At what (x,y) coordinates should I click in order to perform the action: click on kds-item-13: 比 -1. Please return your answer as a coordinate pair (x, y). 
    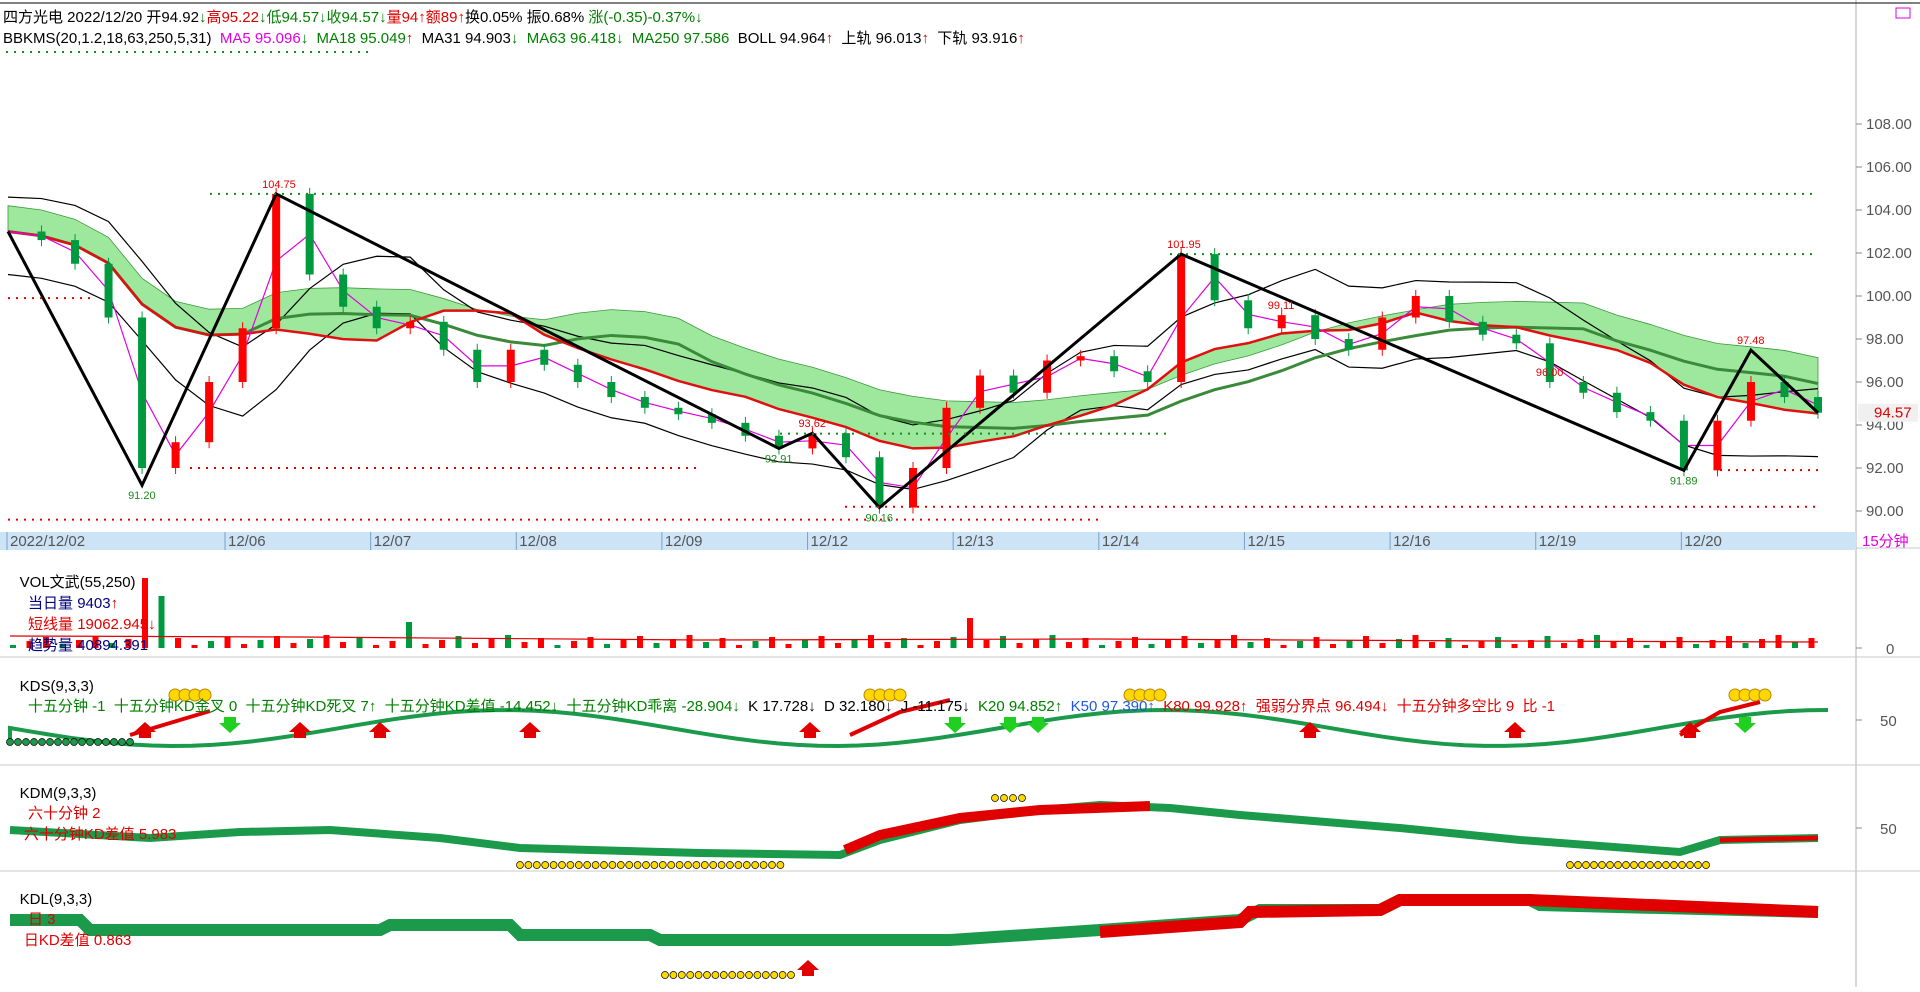
    Looking at the image, I should click on (1535, 706).